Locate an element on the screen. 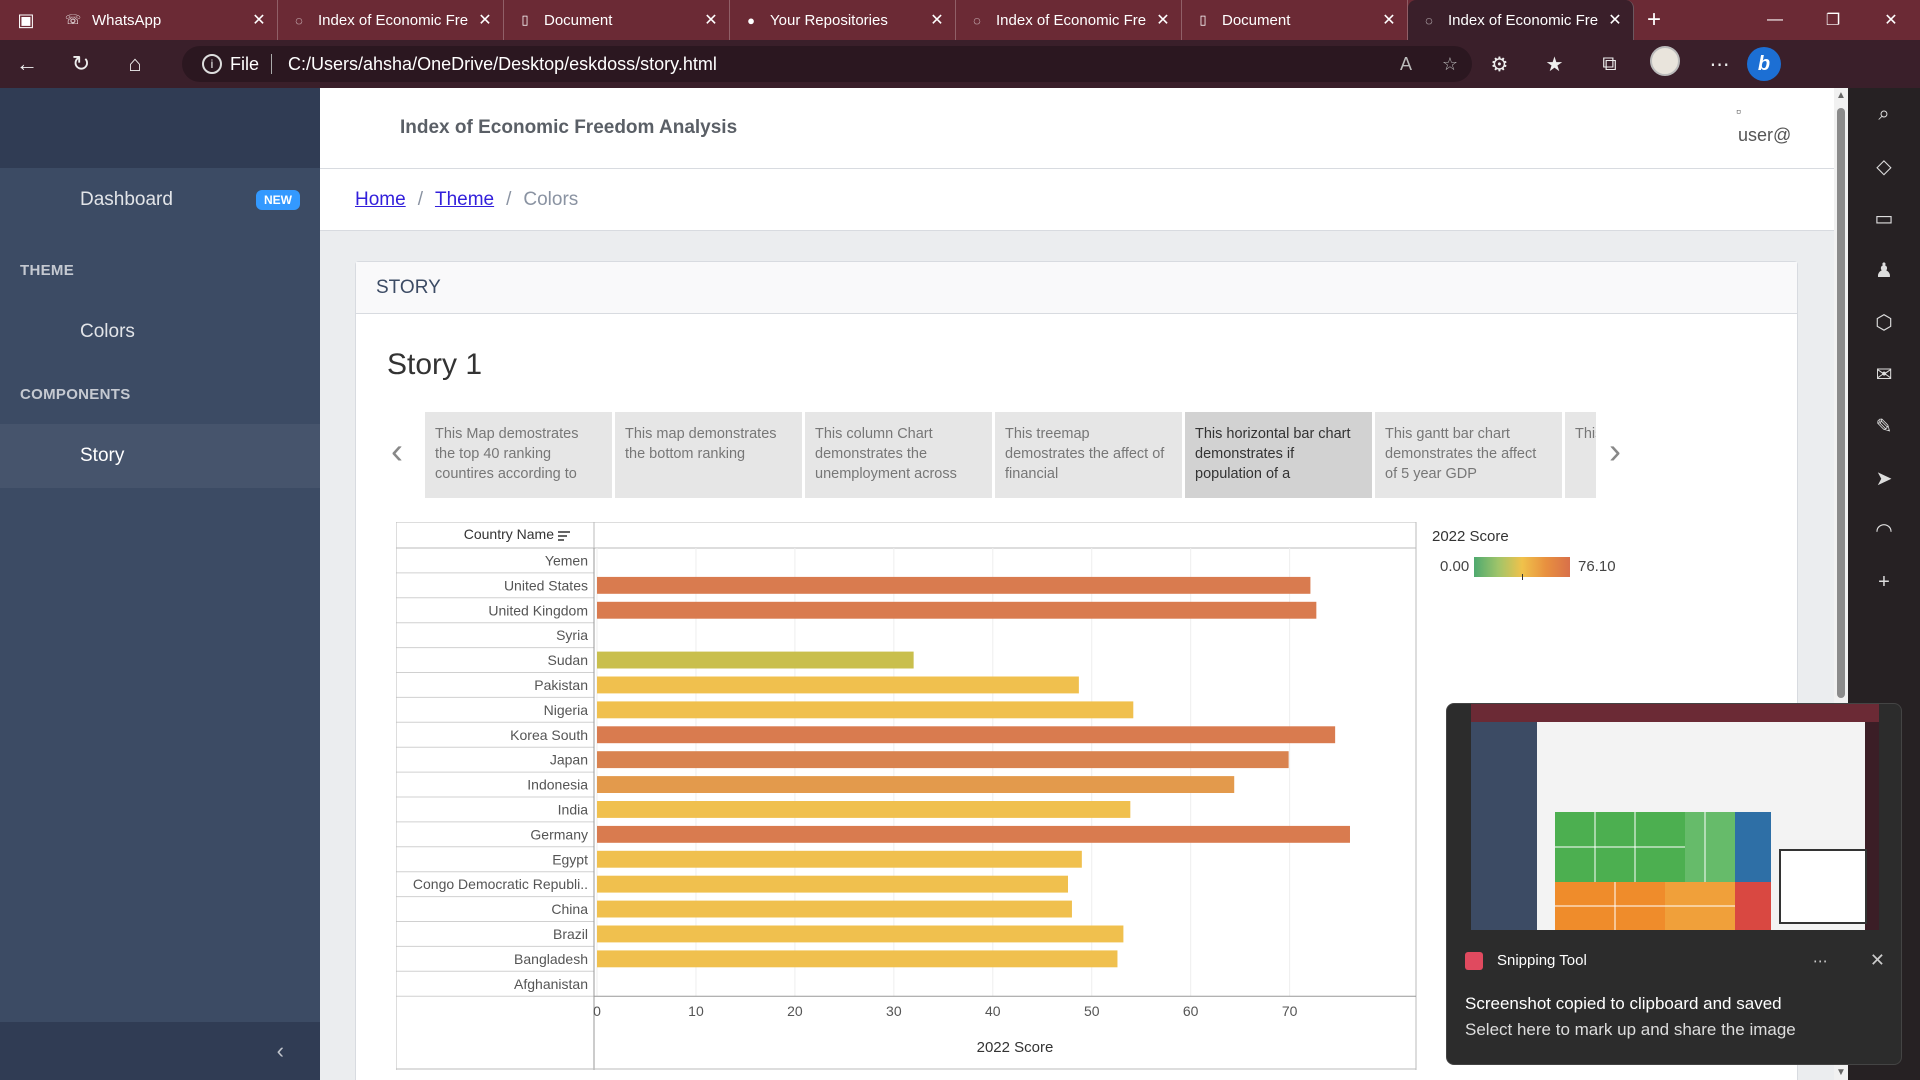 This screenshot has width=1920, height=1080. refresh-icon: ↻ is located at coordinates (81, 64).